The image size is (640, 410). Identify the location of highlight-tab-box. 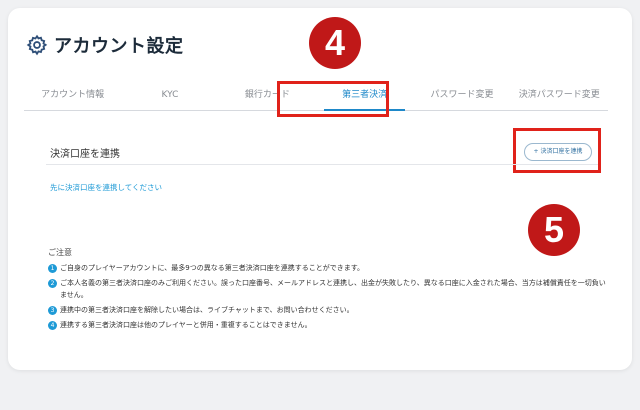
(333, 99).